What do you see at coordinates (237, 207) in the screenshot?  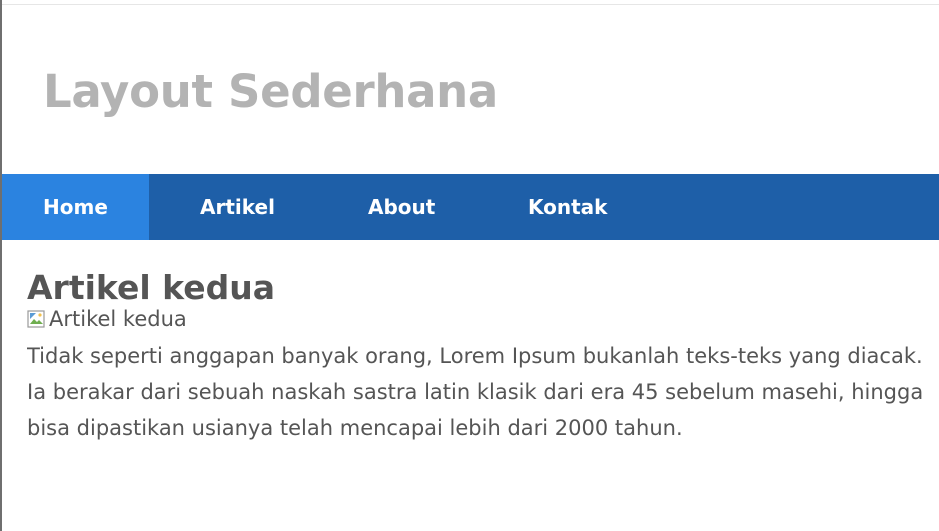 I see `nav-item-artikel: Artikel` at bounding box center [237, 207].